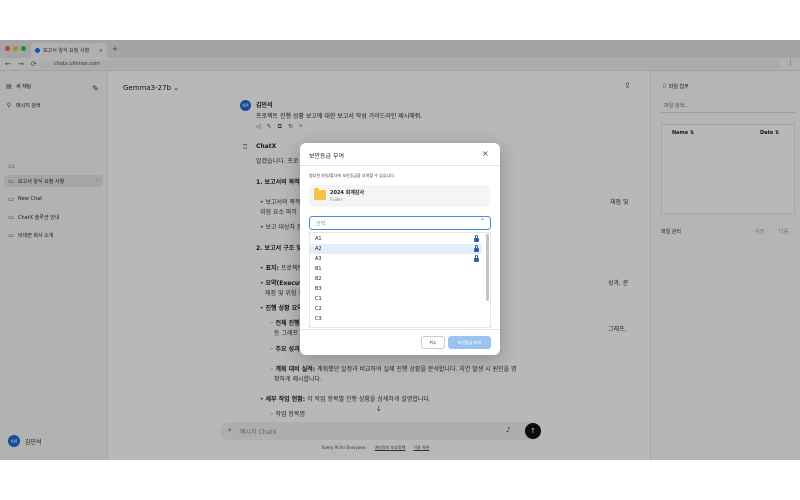 This screenshot has height=500, width=800. Describe the element at coordinates (396, 239) in the screenshot. I see `security-level-option: A1` at that location.